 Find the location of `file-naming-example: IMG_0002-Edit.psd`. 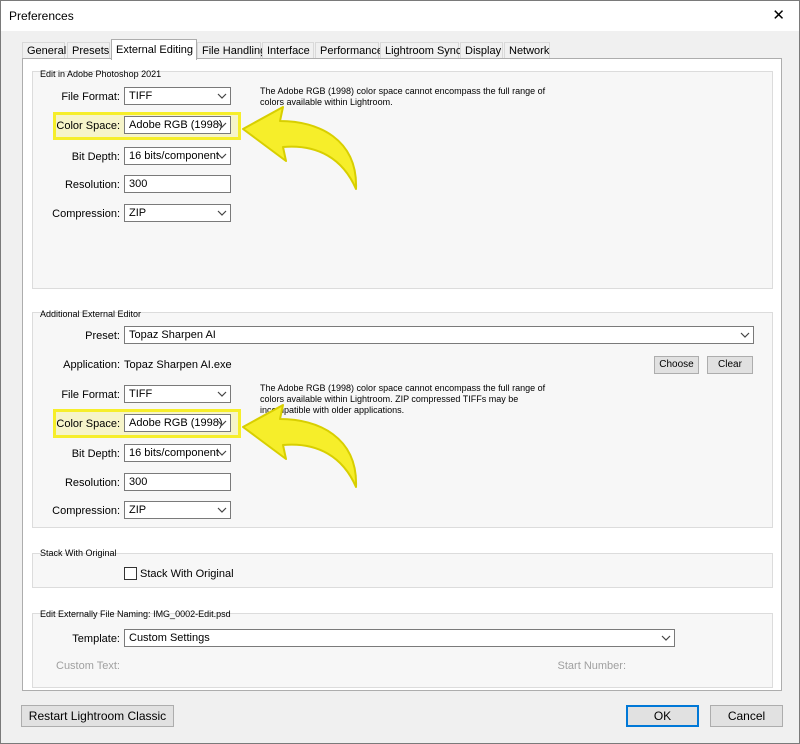

file-naming-example: IMG_0002-Edit.psd is located at coordinates (192, 614).